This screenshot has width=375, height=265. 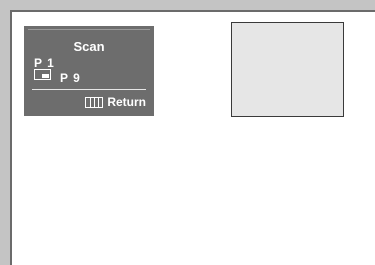 I want to click on return-button: Return, so click(x=115, y=102).